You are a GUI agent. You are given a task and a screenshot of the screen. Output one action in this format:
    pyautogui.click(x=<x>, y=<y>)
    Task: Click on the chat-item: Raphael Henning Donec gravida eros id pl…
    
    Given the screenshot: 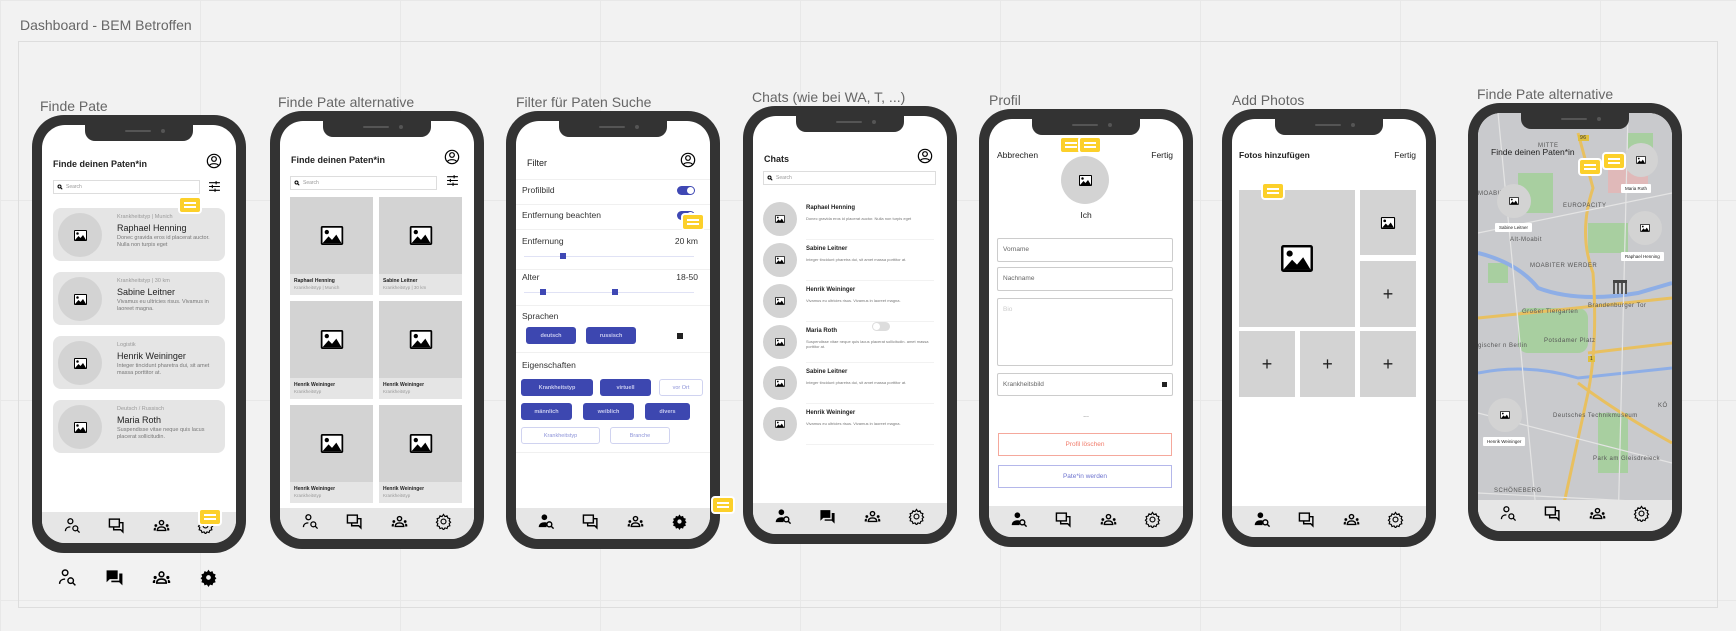 What is the action you would take?
    pyautogui.click(x=850, y=221)
    